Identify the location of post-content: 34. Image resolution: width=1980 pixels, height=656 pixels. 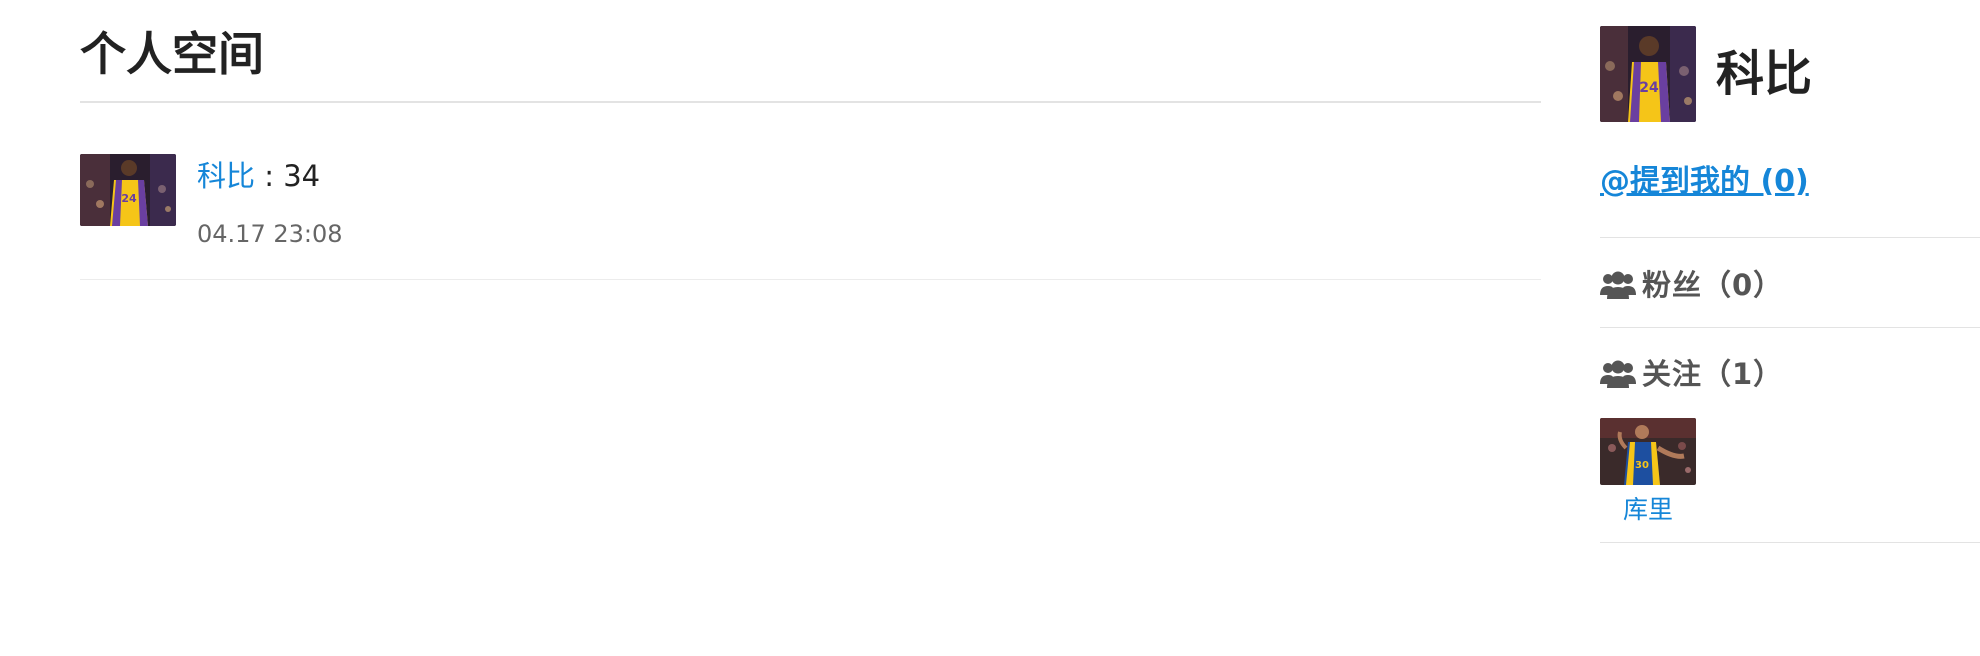
(302, 176).